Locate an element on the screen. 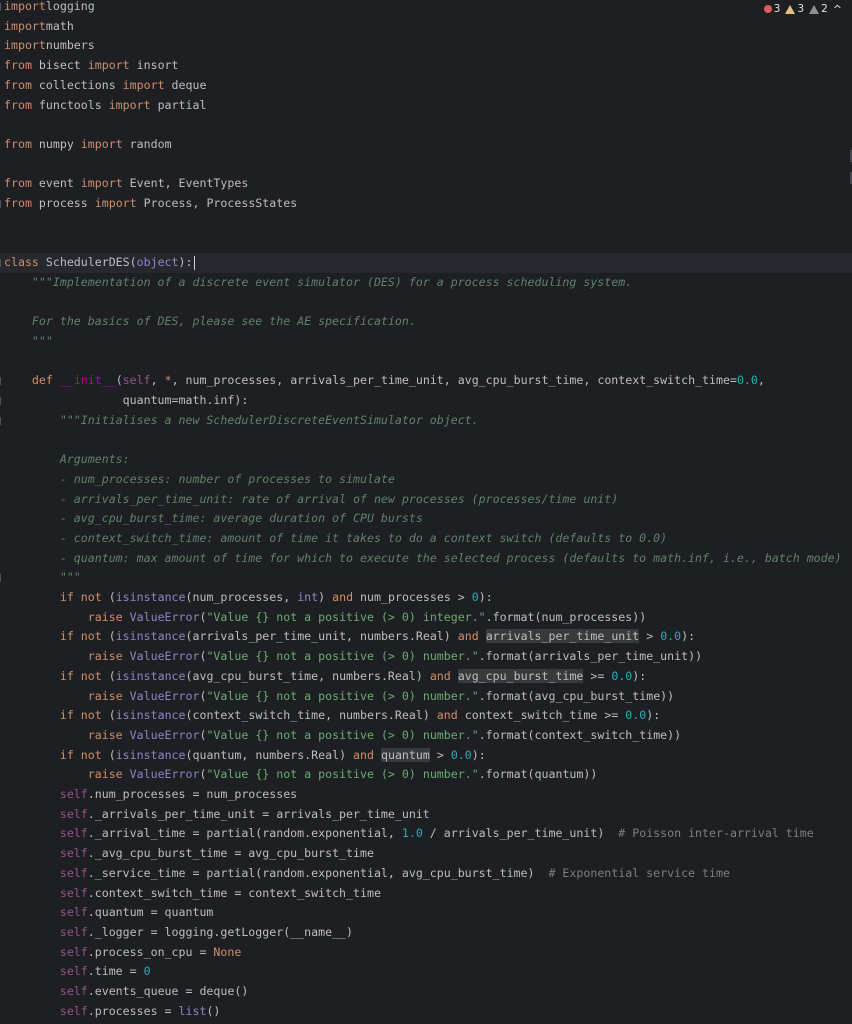 Image resolution: width=852 pixels, height=1024 pixels. code-token: num_processes > is located at coordinates (412, 597).